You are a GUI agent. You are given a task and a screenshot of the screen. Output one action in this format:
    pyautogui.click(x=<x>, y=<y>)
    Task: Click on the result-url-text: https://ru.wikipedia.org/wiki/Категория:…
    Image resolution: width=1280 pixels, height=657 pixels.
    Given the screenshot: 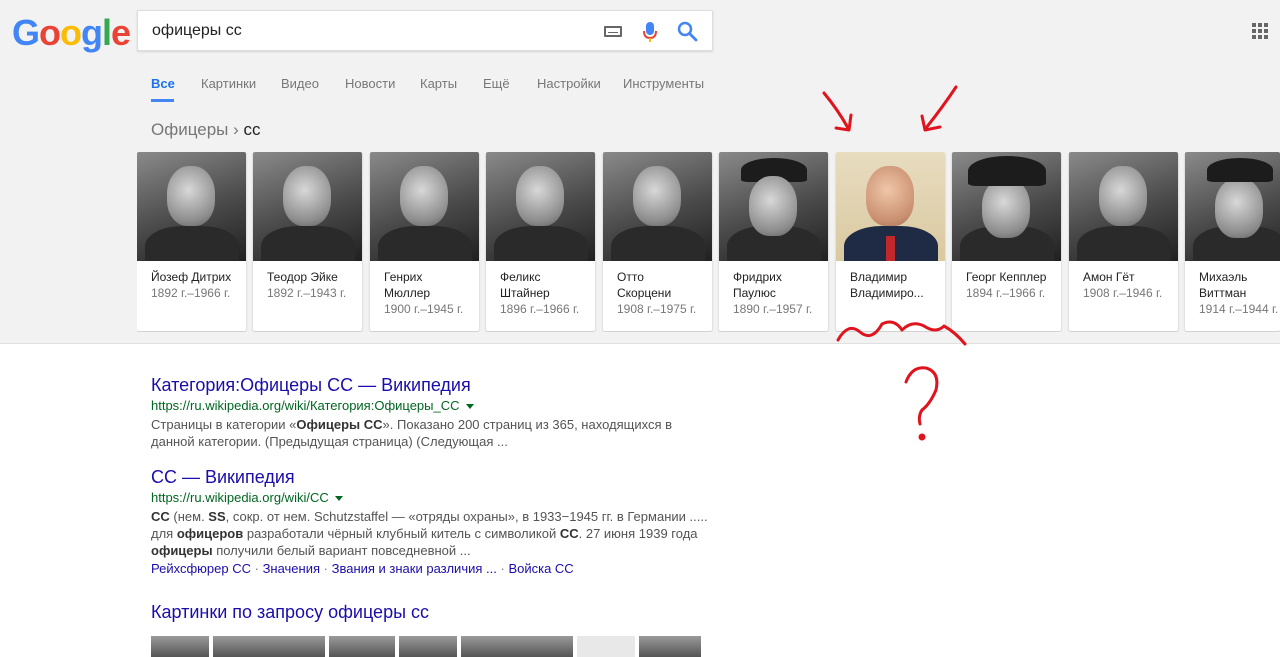 What is the action you would take?
    pyautogui.click(x=305, y=405)
    